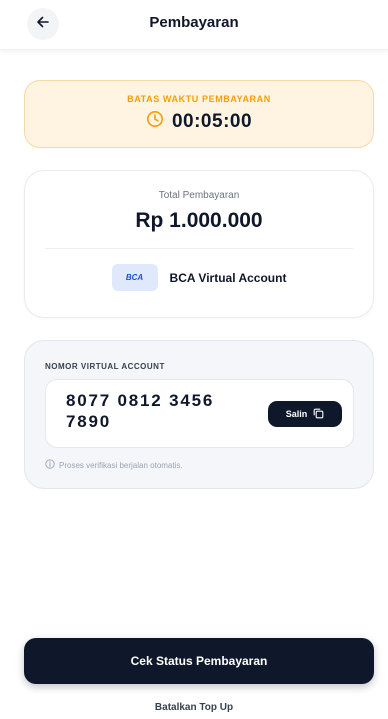 Image resolution: width=388 pixels, height=719 pixels. I want to click on app-header: Pembayaran, so click(194, 25).